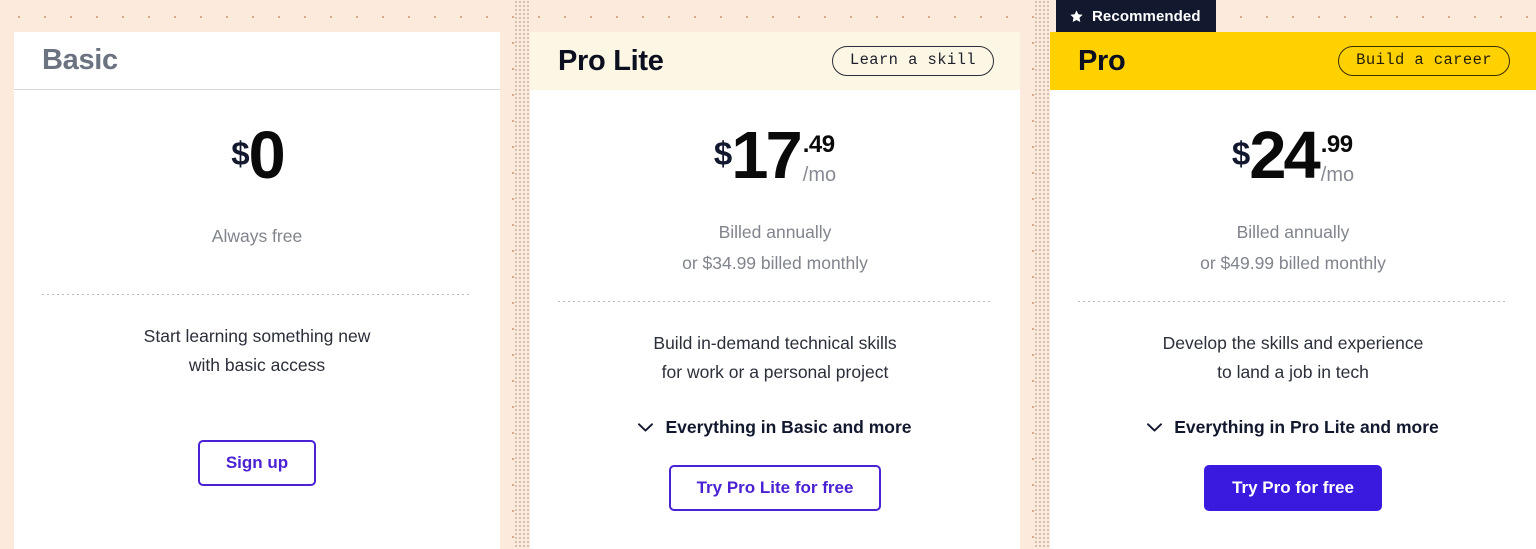  What do you see at coordinates (80, 60) in the screenshot?
I see `plan-title-basic: Basic` at bounding box center [80, 60].